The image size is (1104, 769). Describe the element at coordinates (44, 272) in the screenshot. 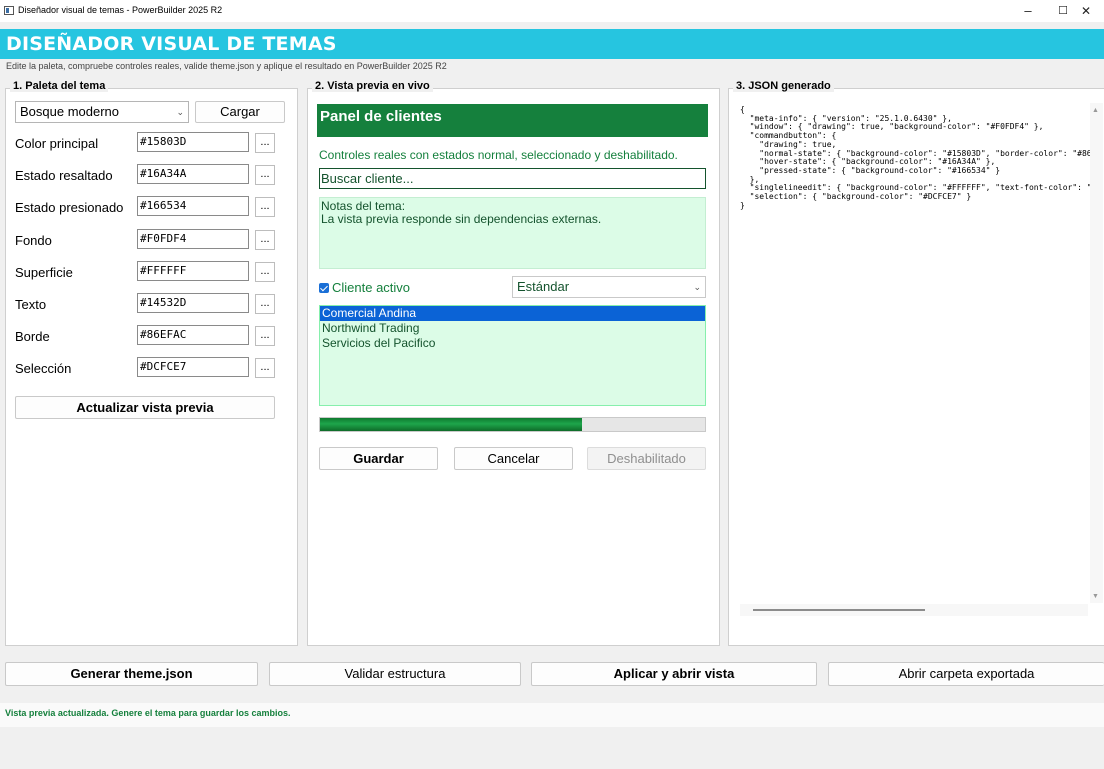

I see `palette-row-label: Superficie` at that location.